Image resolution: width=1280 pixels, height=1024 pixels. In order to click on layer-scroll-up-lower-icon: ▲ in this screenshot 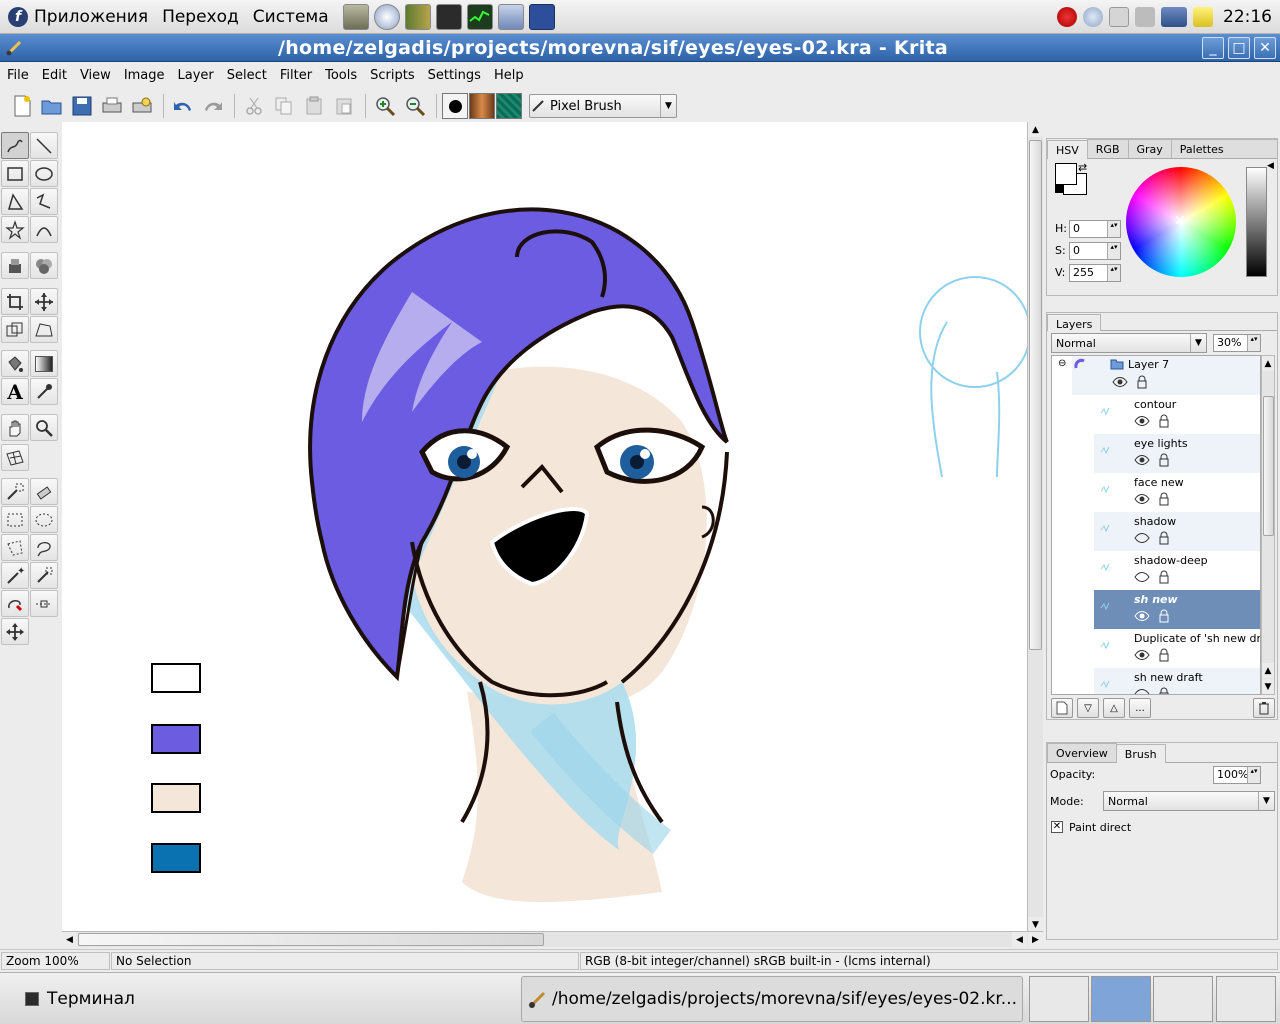, I will do `click(1268, 670)`.